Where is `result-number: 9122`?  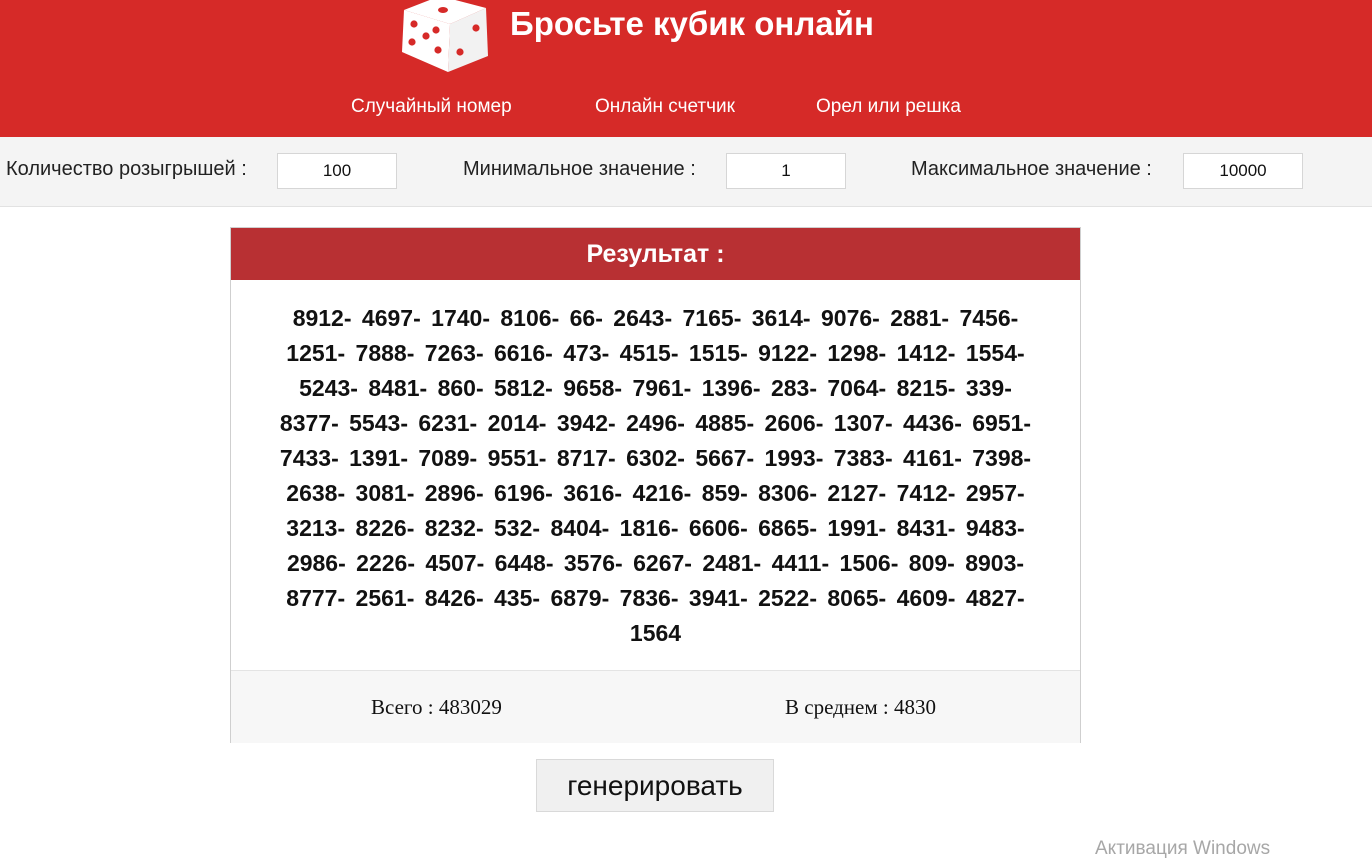
result-number: 9122 is located at coordinates (787, 353).